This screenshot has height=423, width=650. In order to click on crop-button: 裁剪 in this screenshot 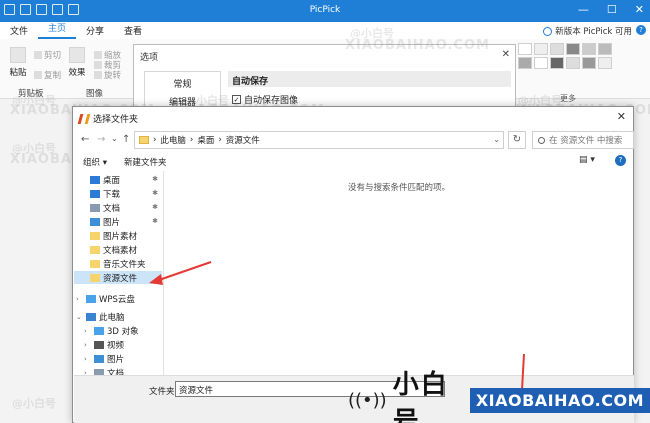, I will do `click(107, 65)`.